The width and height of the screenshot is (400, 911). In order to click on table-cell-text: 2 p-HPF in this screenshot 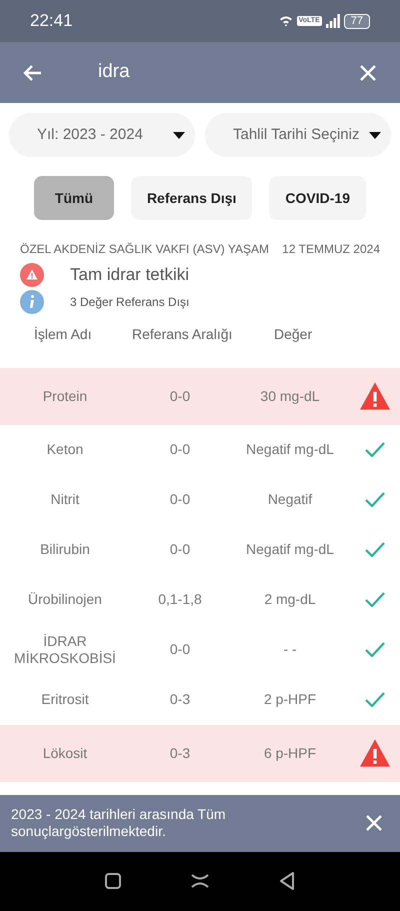, I will do `click(290, 699)`.